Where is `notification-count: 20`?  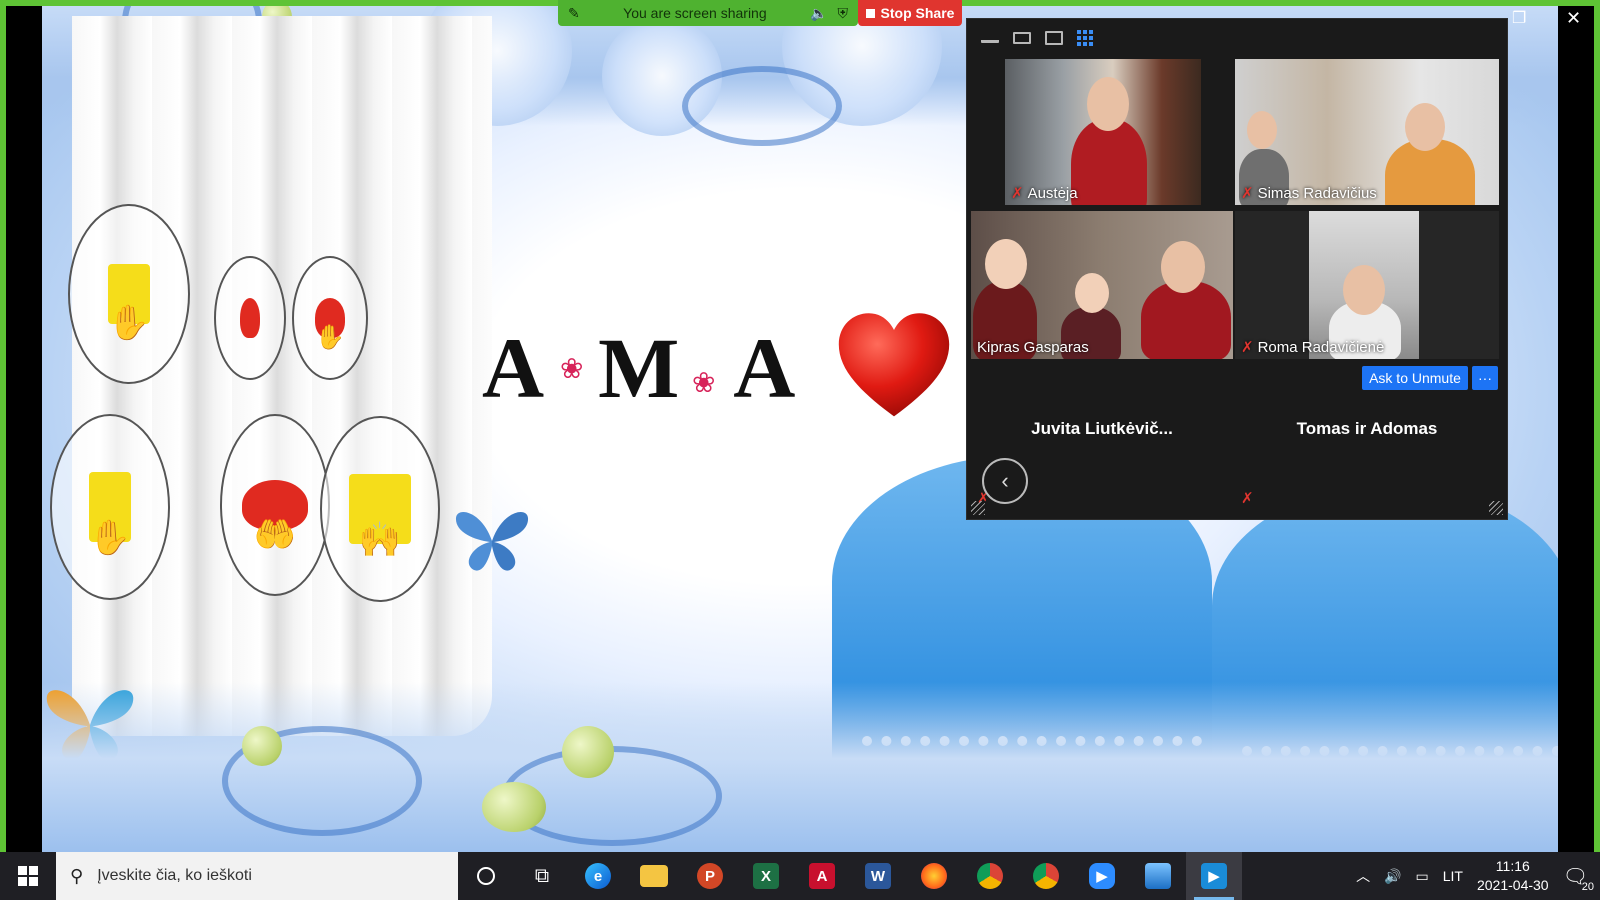
notification-count: 20 is located at coordinates (1587, 886).